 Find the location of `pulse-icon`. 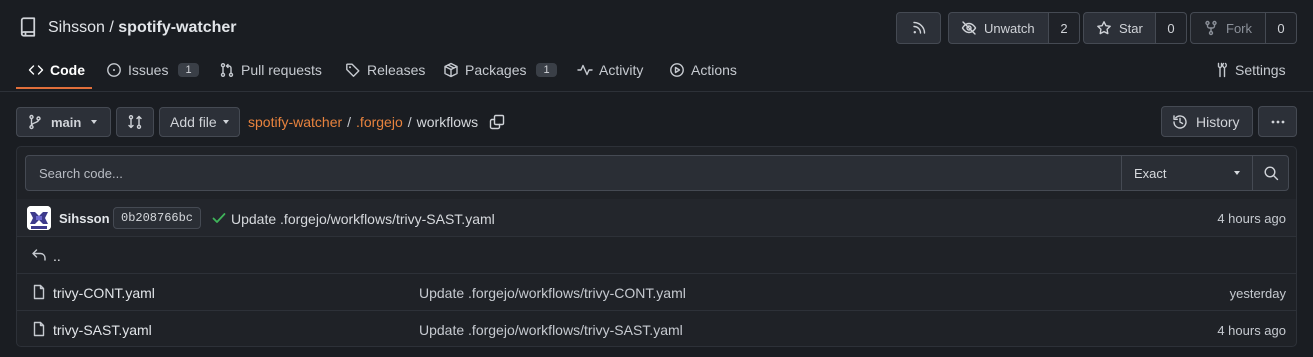

pulse-icon is located at coordinates (585, 70).